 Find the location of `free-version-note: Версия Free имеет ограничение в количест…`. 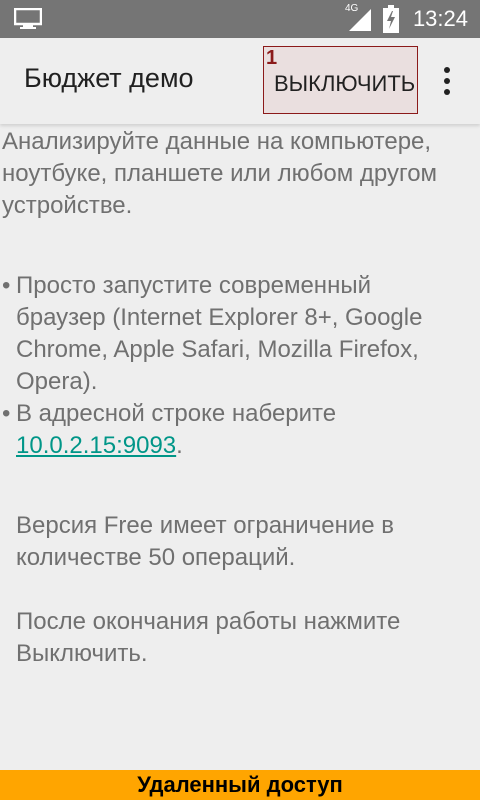

free-version-note: Версия Free имеет ограничение в количест… is located at coordinates (205, 541).